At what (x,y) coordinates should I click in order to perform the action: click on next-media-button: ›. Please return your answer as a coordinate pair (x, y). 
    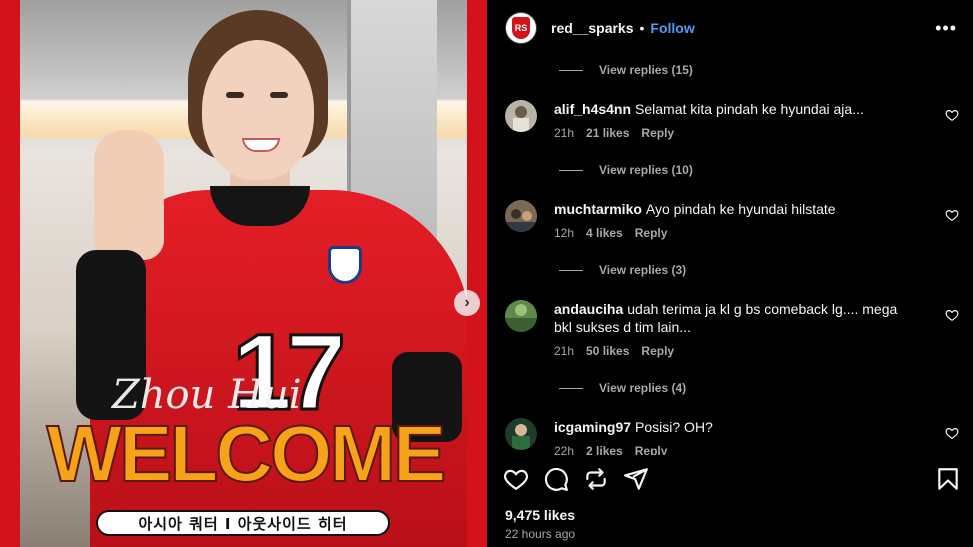
    Looking at the image, I should click on (467, 303).